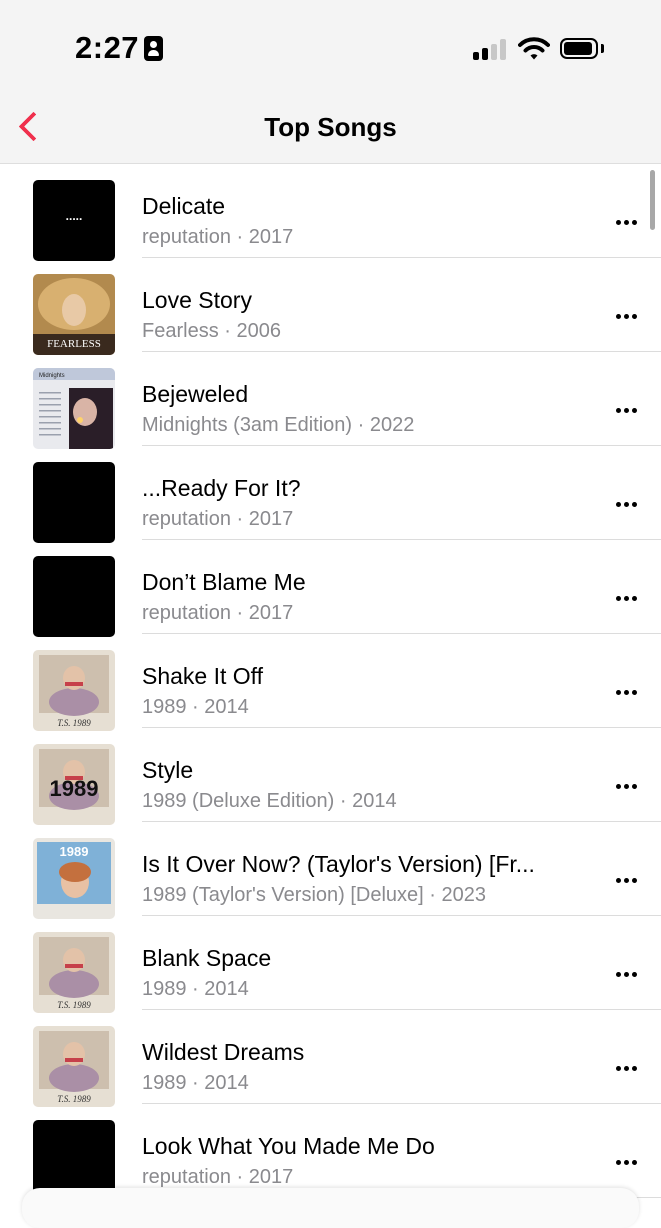 The height and width of the screenshot is (1228, 661). I want to click on song-title: Blank Space, so click(207, 958).